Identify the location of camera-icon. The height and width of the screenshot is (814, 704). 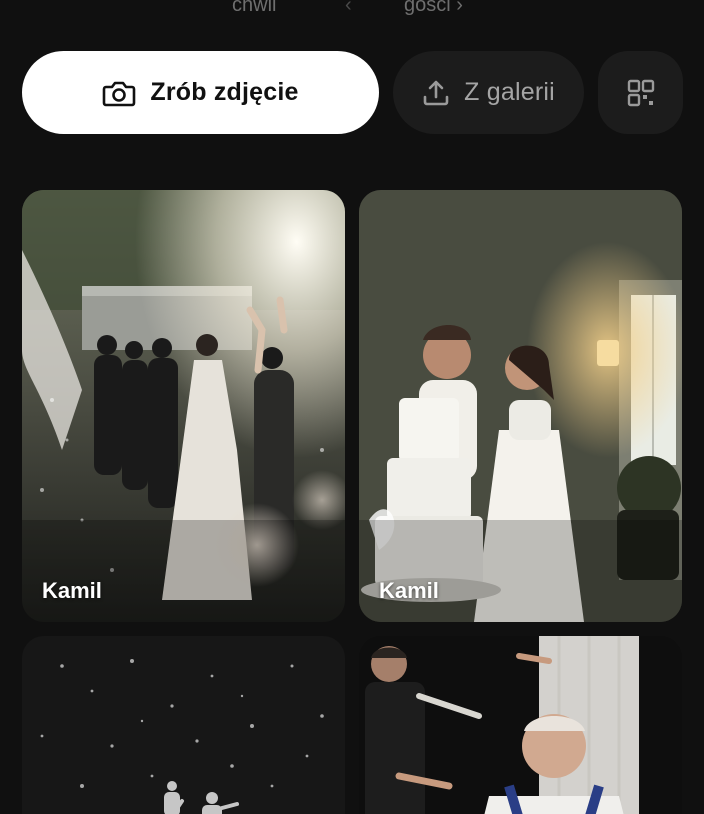
(119, 93).